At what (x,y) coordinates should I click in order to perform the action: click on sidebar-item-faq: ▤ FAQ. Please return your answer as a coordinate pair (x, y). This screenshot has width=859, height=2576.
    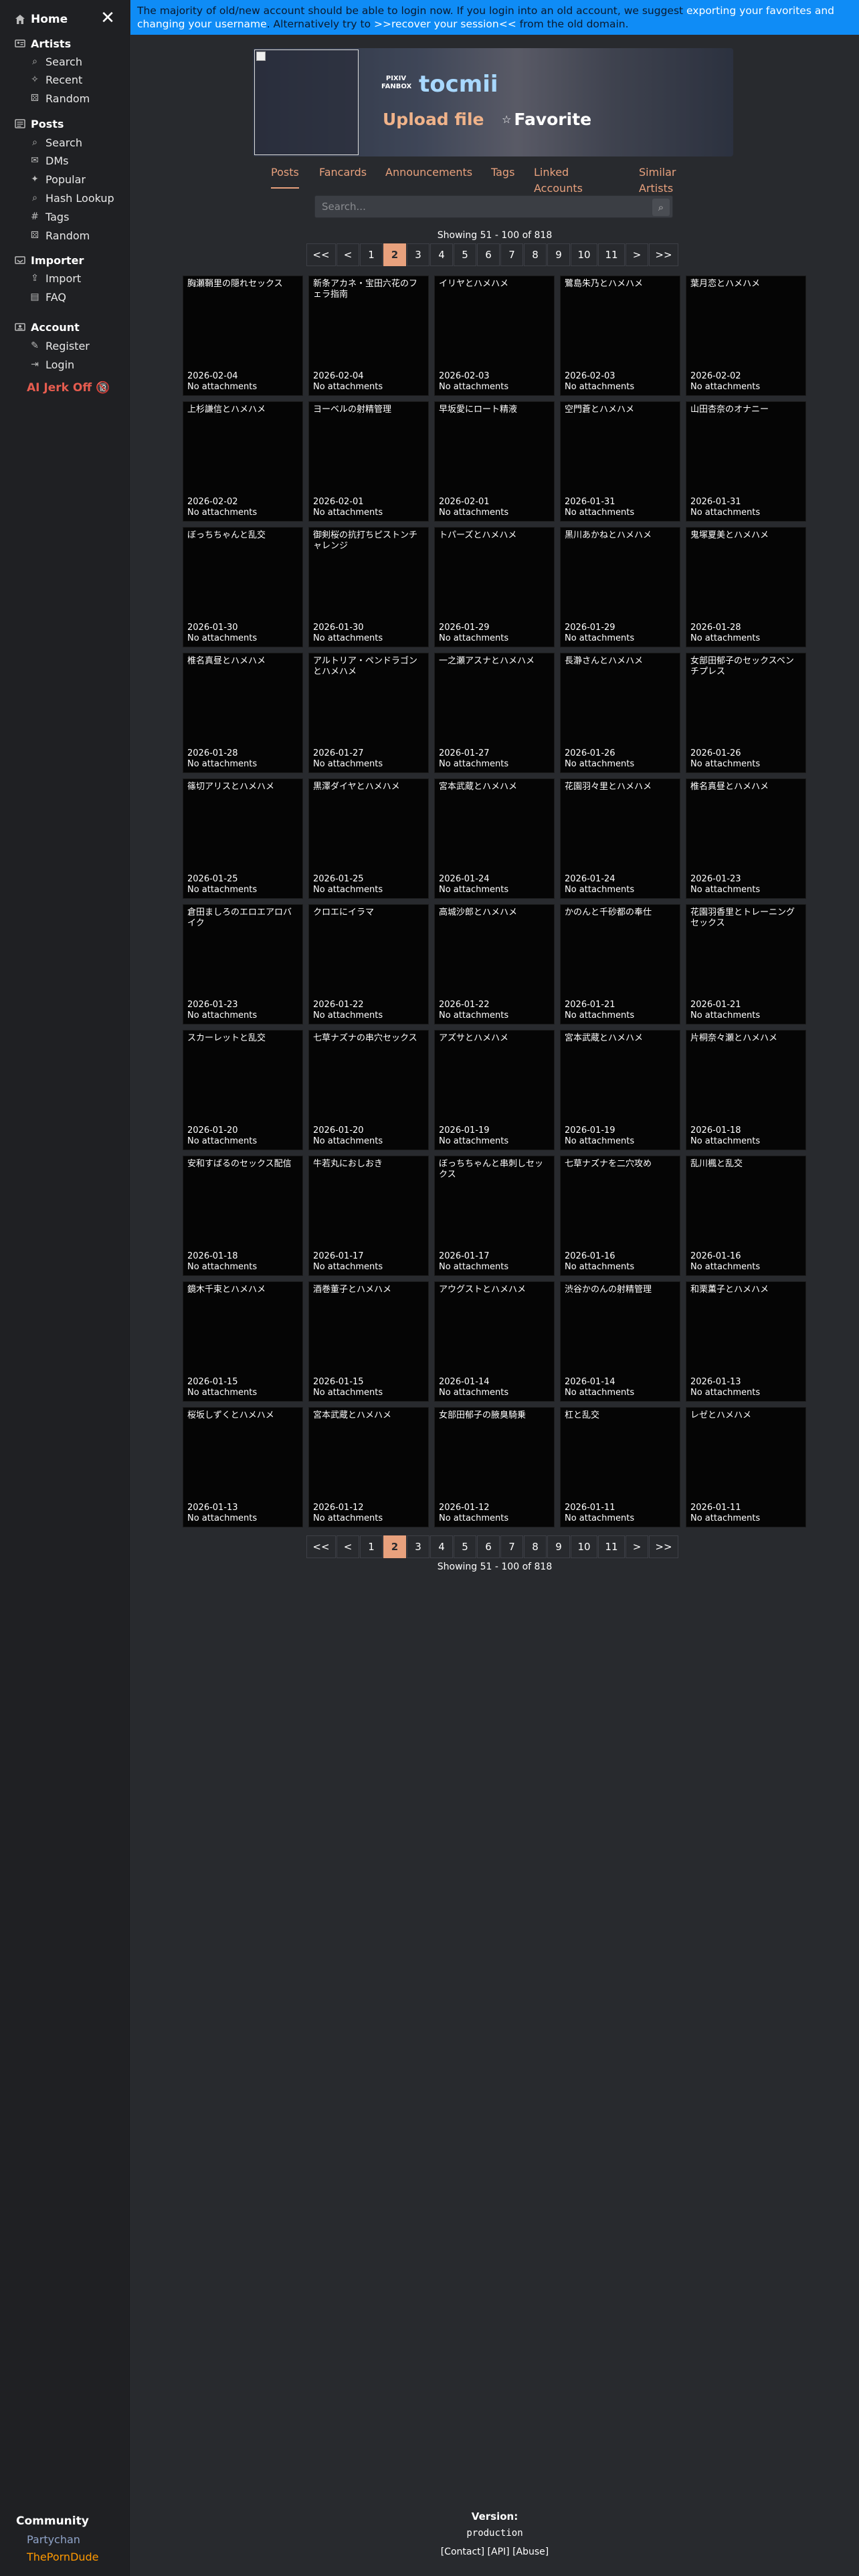
    Looking at the image, I should click on (48, 297).